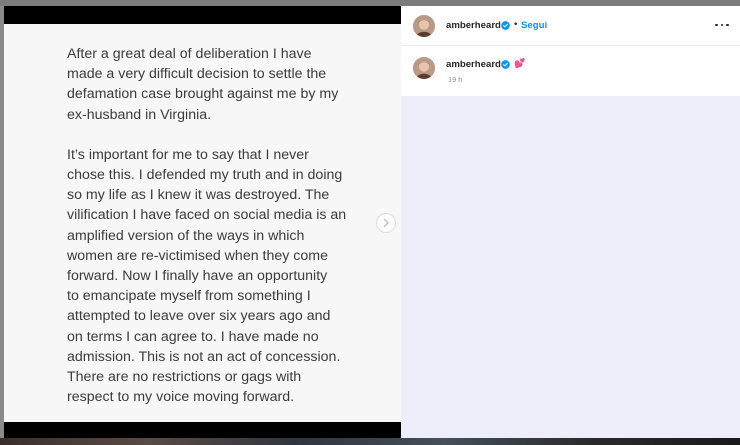 This screenshot has width=740, height=445. What do you see at coordinates (473, 25) in the screenshot?
I see `post-author-username: amberheard` at bounding box center [473, 25].